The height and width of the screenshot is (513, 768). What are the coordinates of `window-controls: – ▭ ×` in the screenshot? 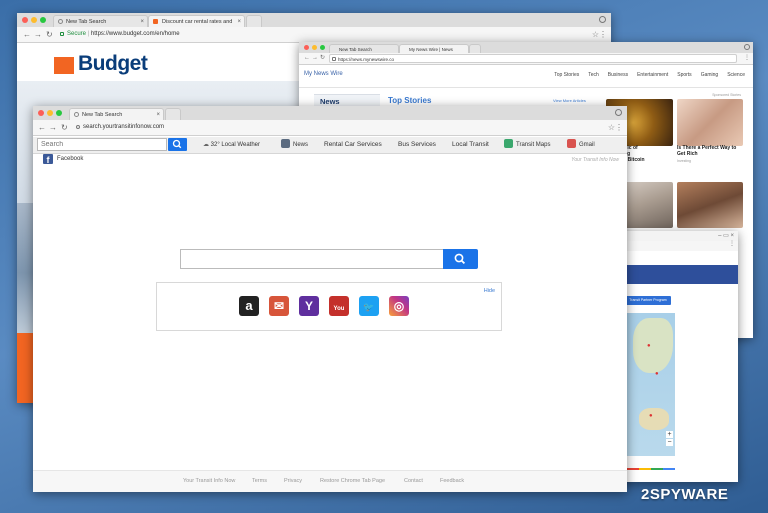 It's located at (726, 235).